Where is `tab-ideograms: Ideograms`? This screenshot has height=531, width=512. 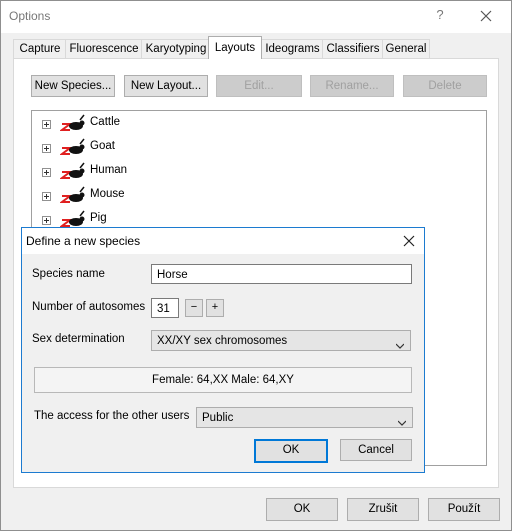 tab-ideograms: Ideograms is located at coordinates (292, 48).